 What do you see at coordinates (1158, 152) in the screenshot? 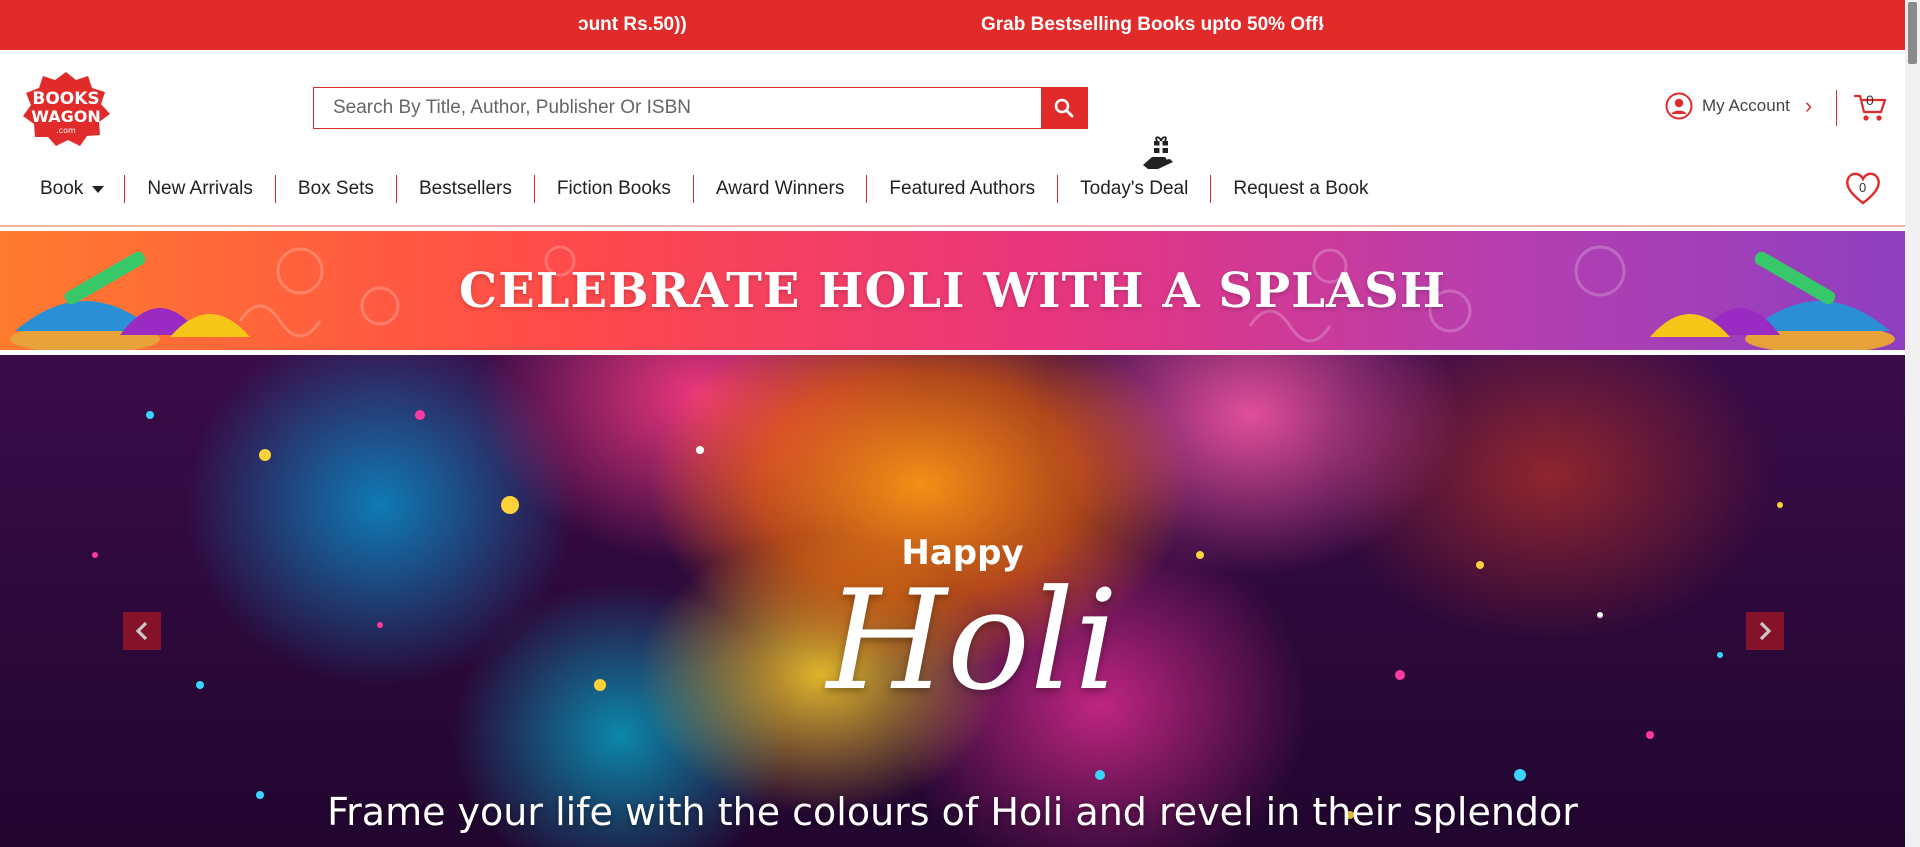
I see `gift-hand-icon` at bounding box center [1158, 152].